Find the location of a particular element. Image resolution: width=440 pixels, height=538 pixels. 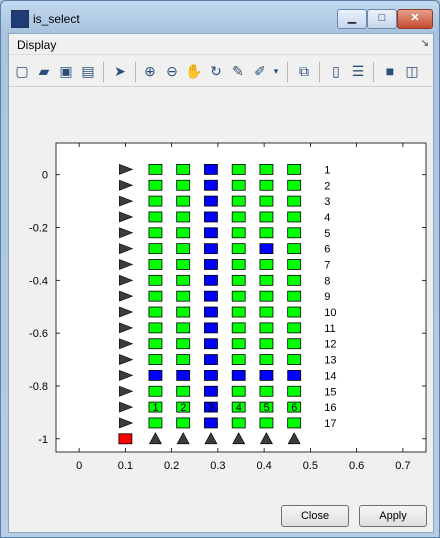

x-tick-label: 0.4 is located at coordinates (263, 466).